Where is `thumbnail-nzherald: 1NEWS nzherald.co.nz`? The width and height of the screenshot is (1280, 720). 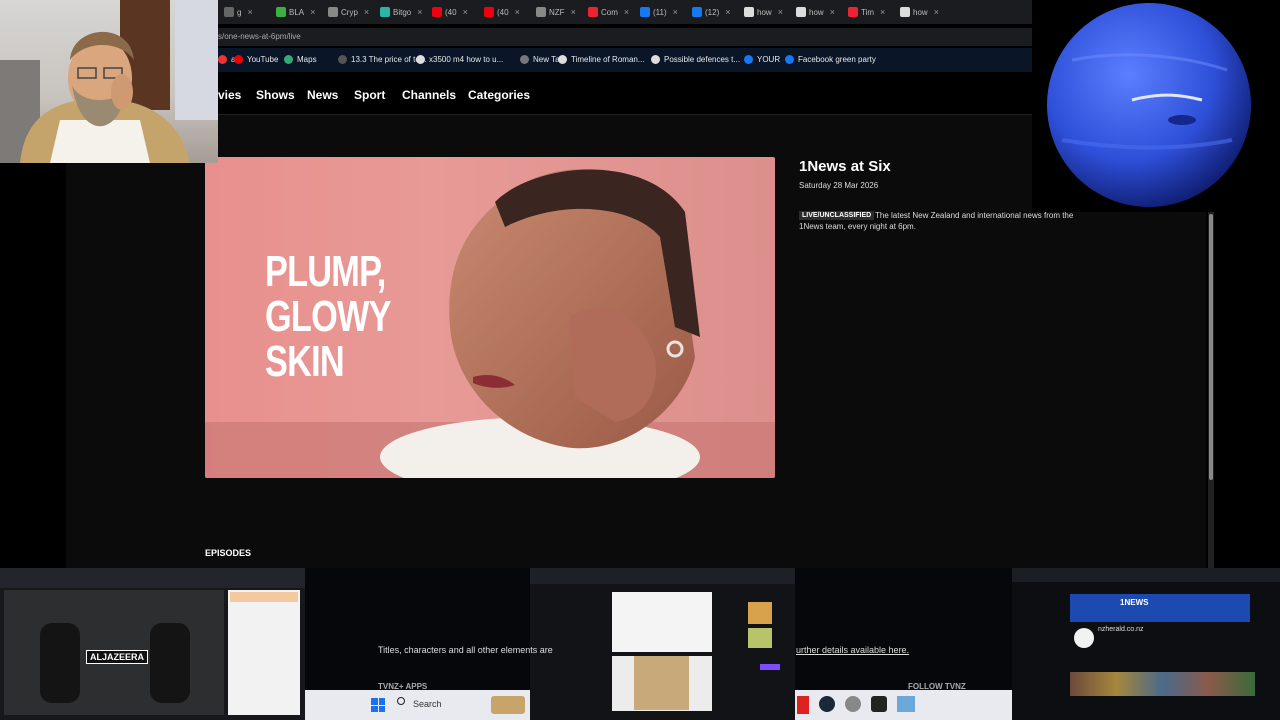
thumbnail-nzherald: 1NEWS nzherald.co.nz is located at coordinates (1146, 644).